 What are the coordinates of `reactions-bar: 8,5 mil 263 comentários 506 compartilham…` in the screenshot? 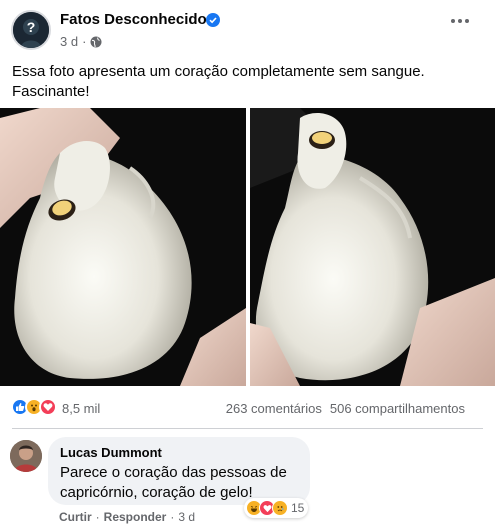 It's located at (247, 408).